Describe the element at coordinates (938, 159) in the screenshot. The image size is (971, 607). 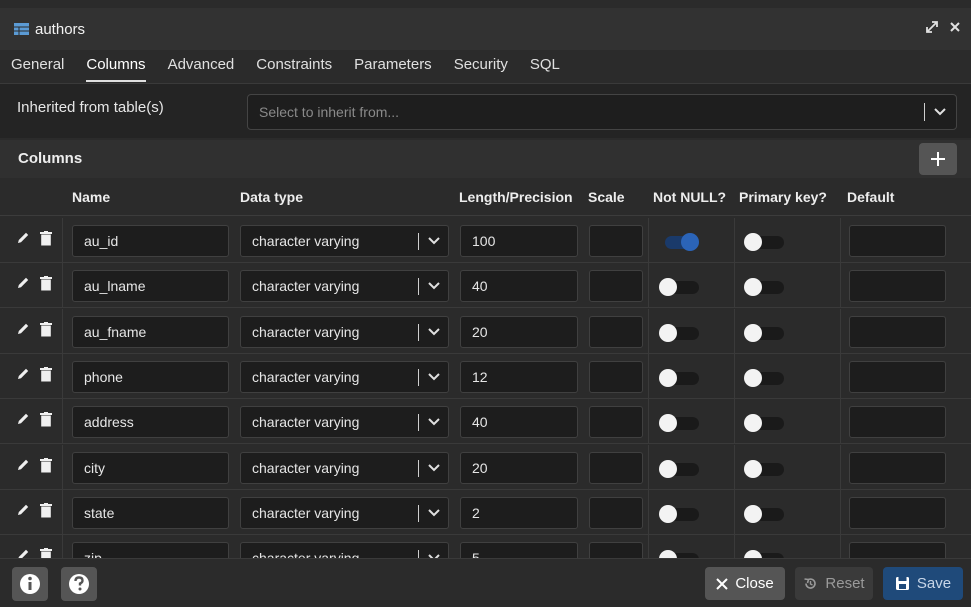
I see `add-column-button` at that location.